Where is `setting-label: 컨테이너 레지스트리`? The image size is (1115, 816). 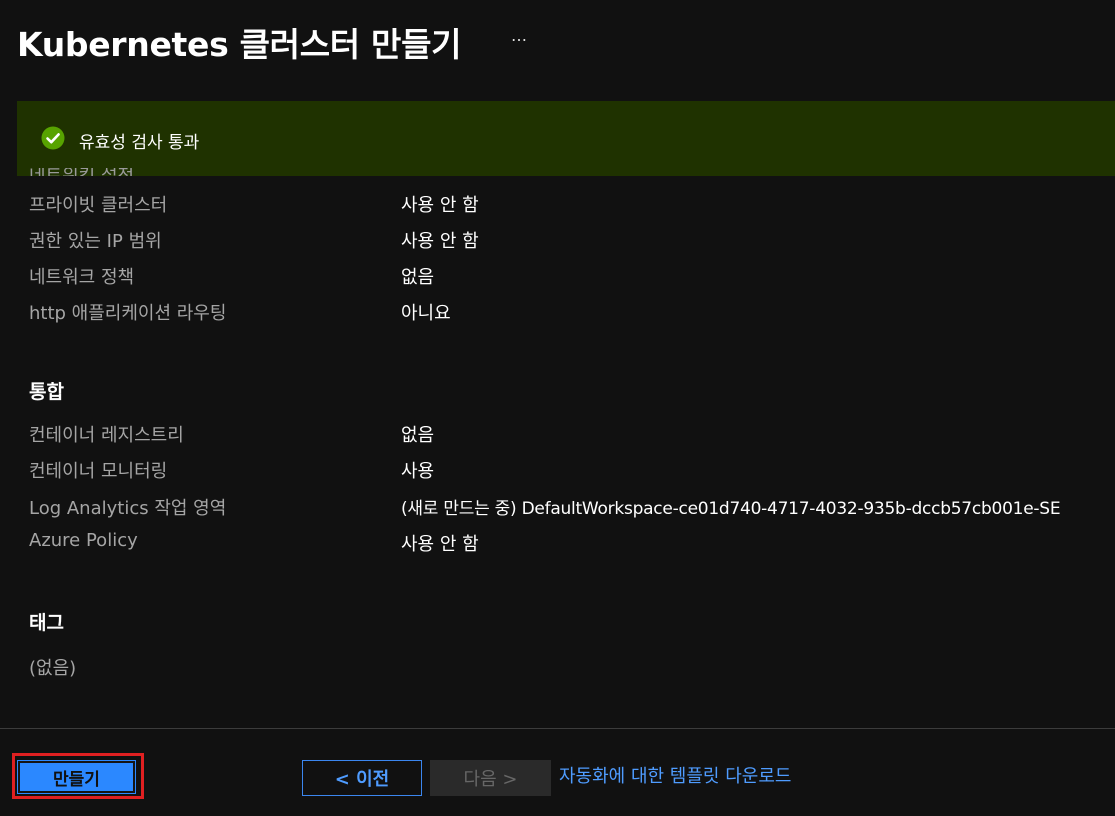 setting-label: 컨테이너 레지스트리 is located at coordinates (106, 435).